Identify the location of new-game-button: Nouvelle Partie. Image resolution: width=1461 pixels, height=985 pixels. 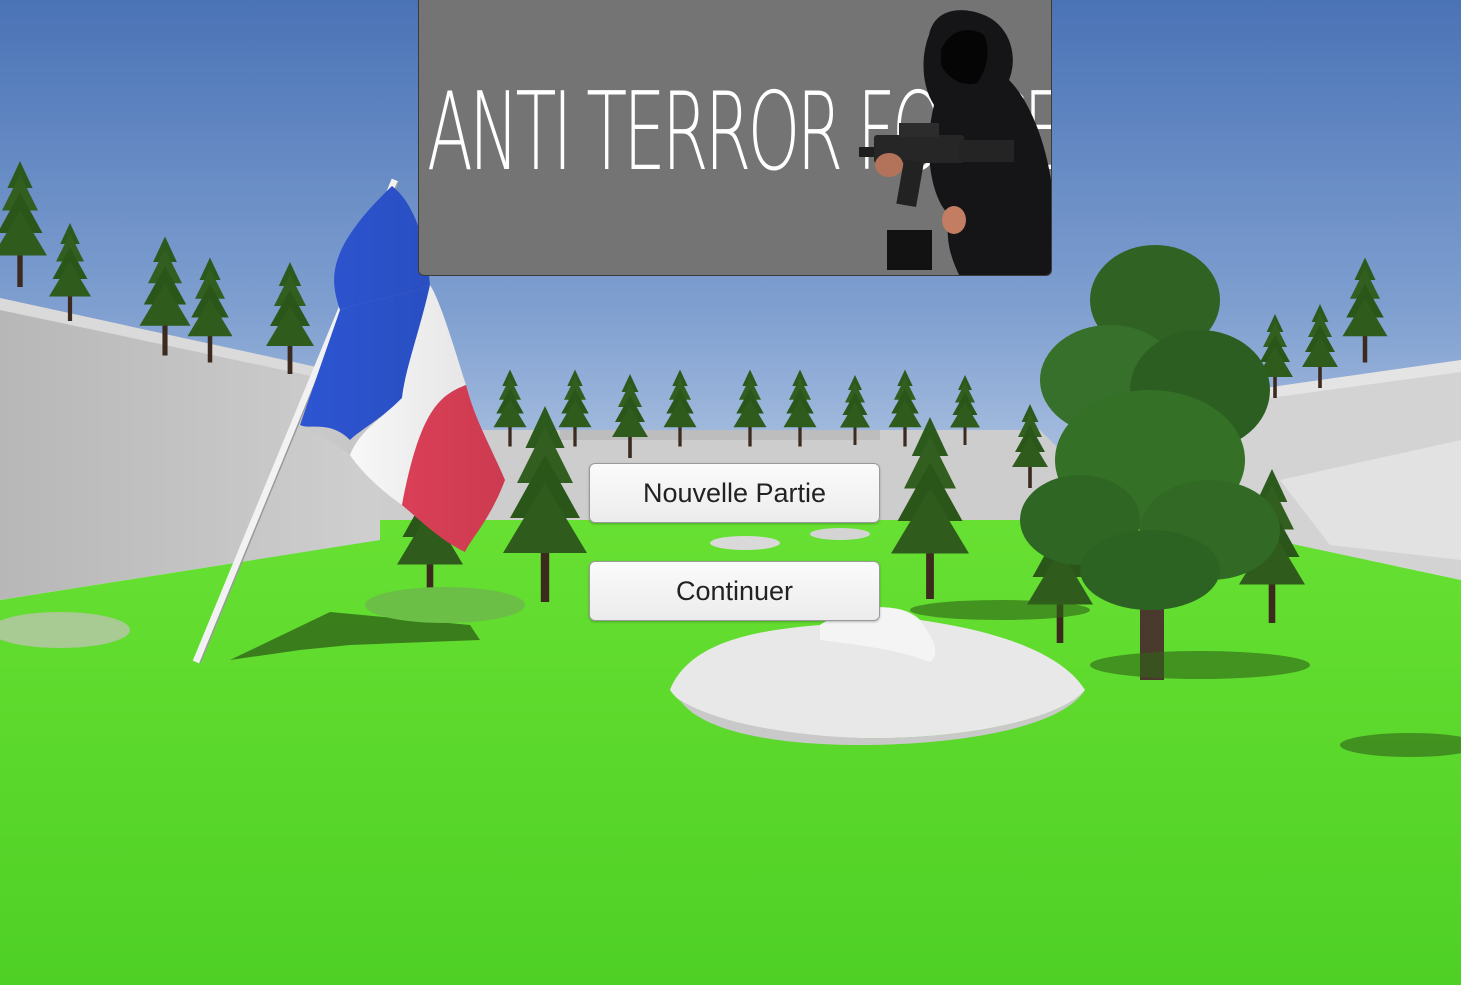
(734, 493).